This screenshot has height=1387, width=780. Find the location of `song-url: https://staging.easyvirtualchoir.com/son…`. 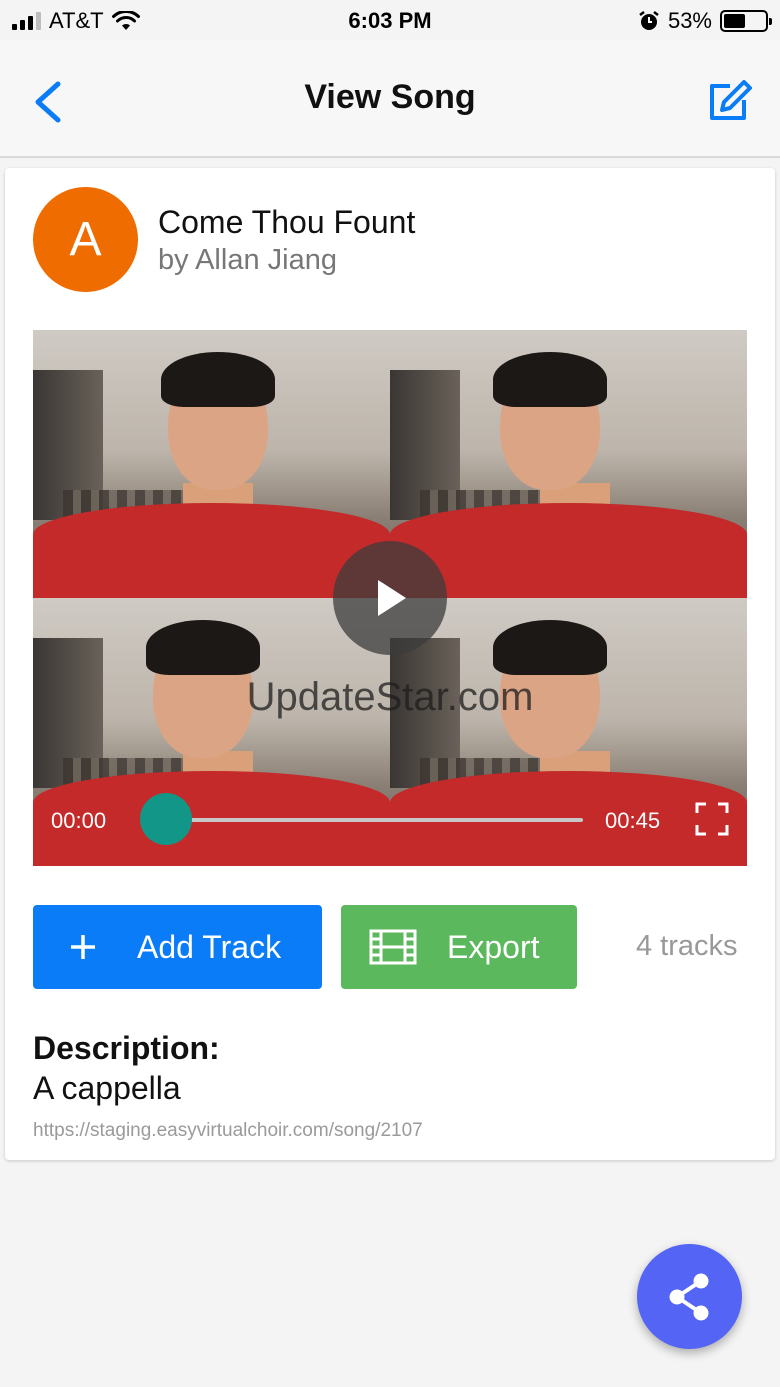

song-url: https://staging.easyvirtualchoir.com/son… is located at coordinates (228, 1131).